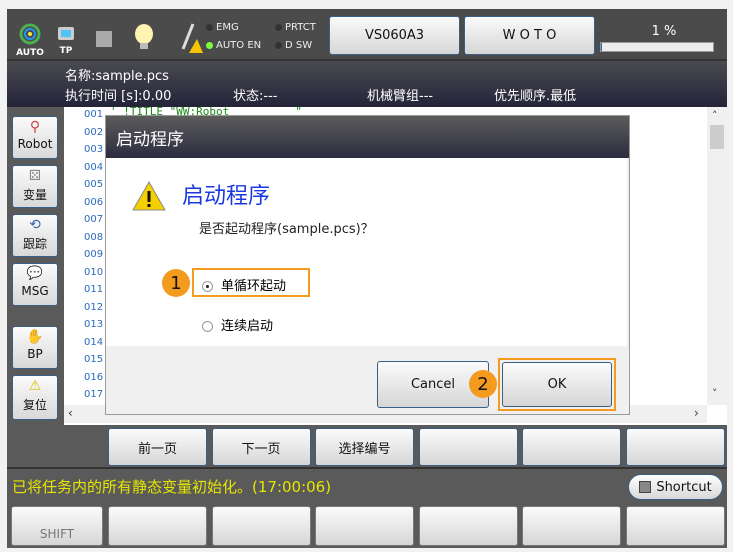 The height and width of the screenshot is (552, 733). Describe the element at coordinates (35, 337) in the screenshot. I see `hand-icon: ✋` at that location.